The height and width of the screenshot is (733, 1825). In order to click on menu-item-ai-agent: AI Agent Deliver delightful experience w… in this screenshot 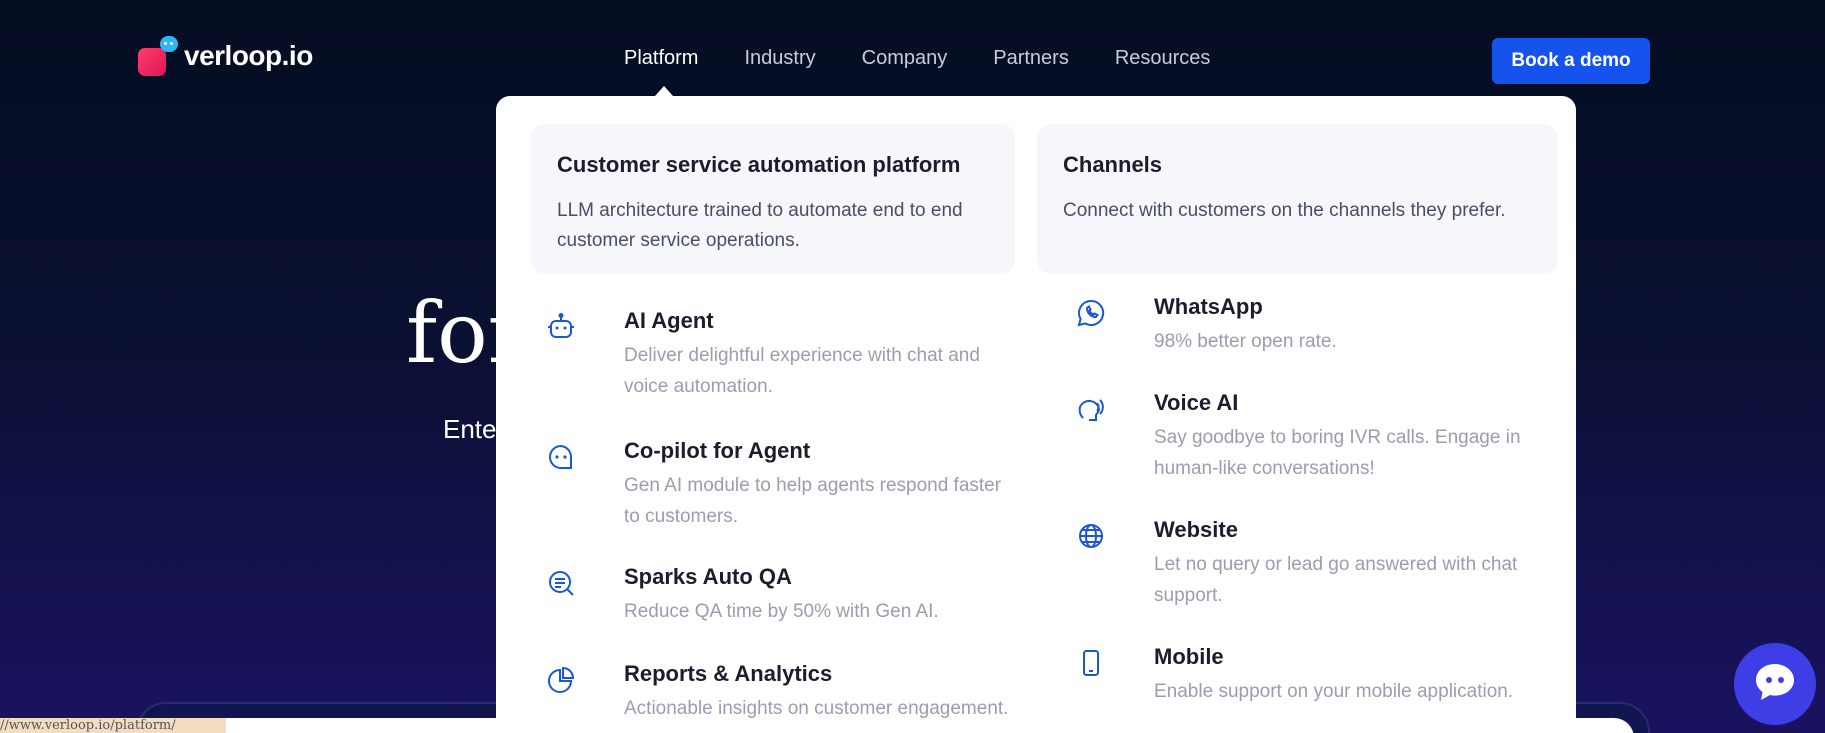, I will do `click(781, 371)`.